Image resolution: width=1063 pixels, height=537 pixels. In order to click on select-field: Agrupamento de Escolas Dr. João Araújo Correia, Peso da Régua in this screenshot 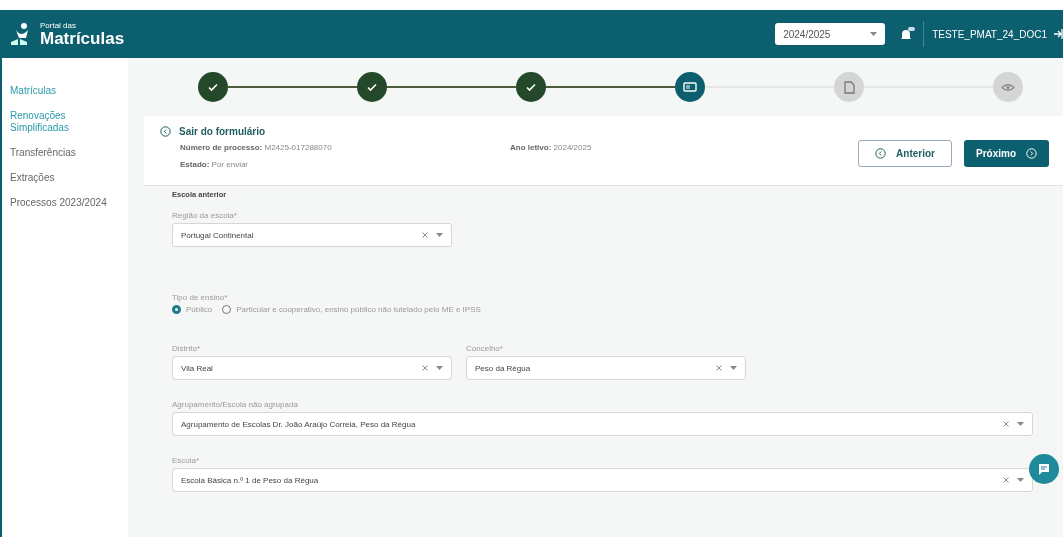, I will do `click(602, 424)`.